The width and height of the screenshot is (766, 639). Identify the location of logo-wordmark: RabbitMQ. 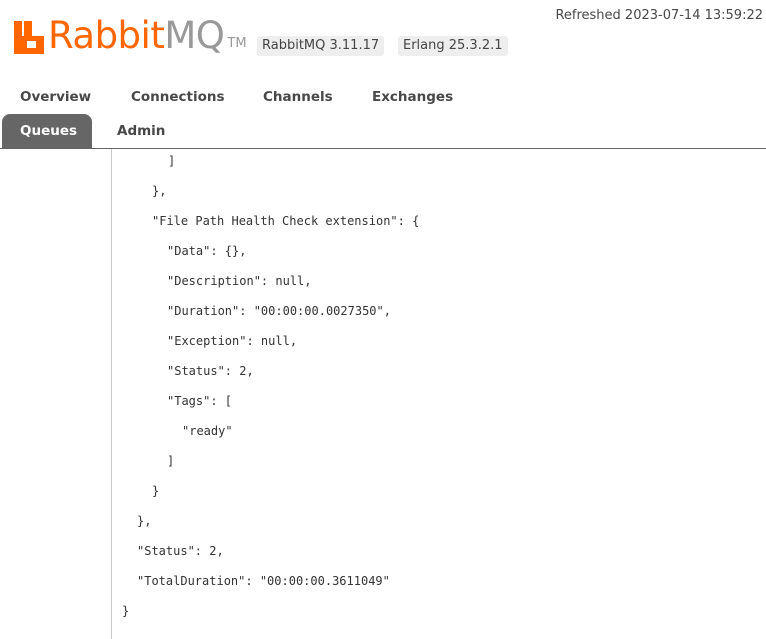
(136, 35).